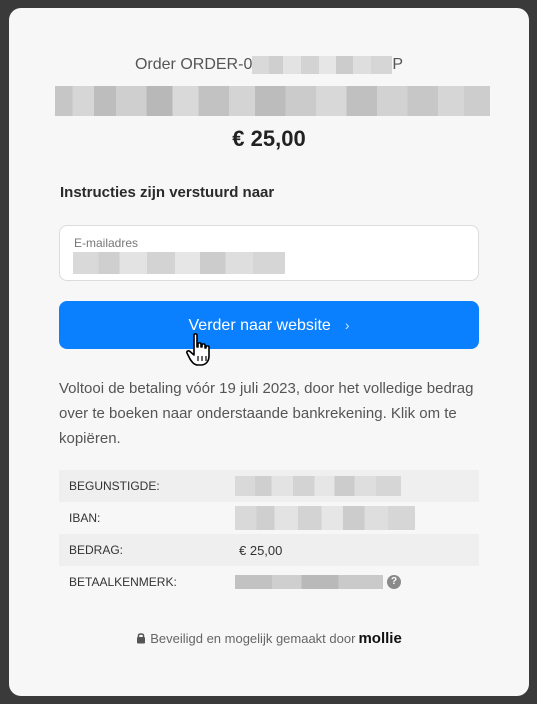 The width and height of the screenshot is (537, 704). Describe the element at coordinates (347, 325) in the screenshot. I see `chevron-right-icon: ›` at that location.